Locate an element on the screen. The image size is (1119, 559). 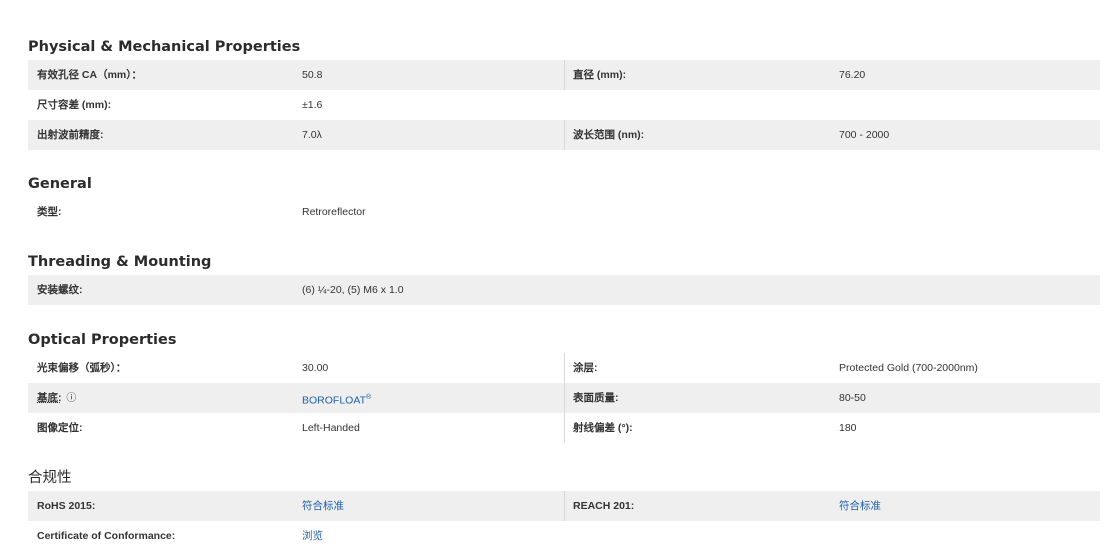
spec-label: 射线偏差 (°): is located at coordinates (603, 428).